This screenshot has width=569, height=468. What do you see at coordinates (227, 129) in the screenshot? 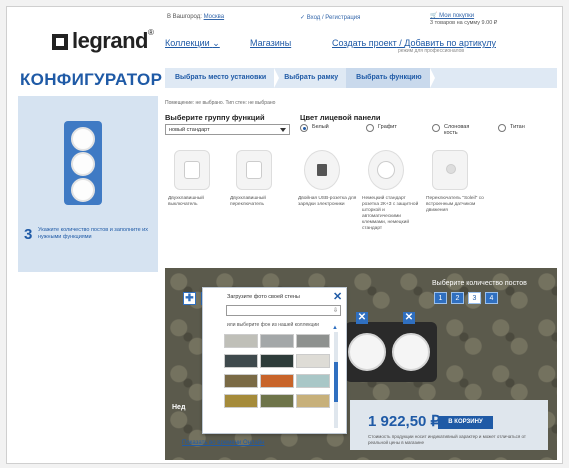
I see `function-group-select: новый стандарт` at bounding box center [227, 129].